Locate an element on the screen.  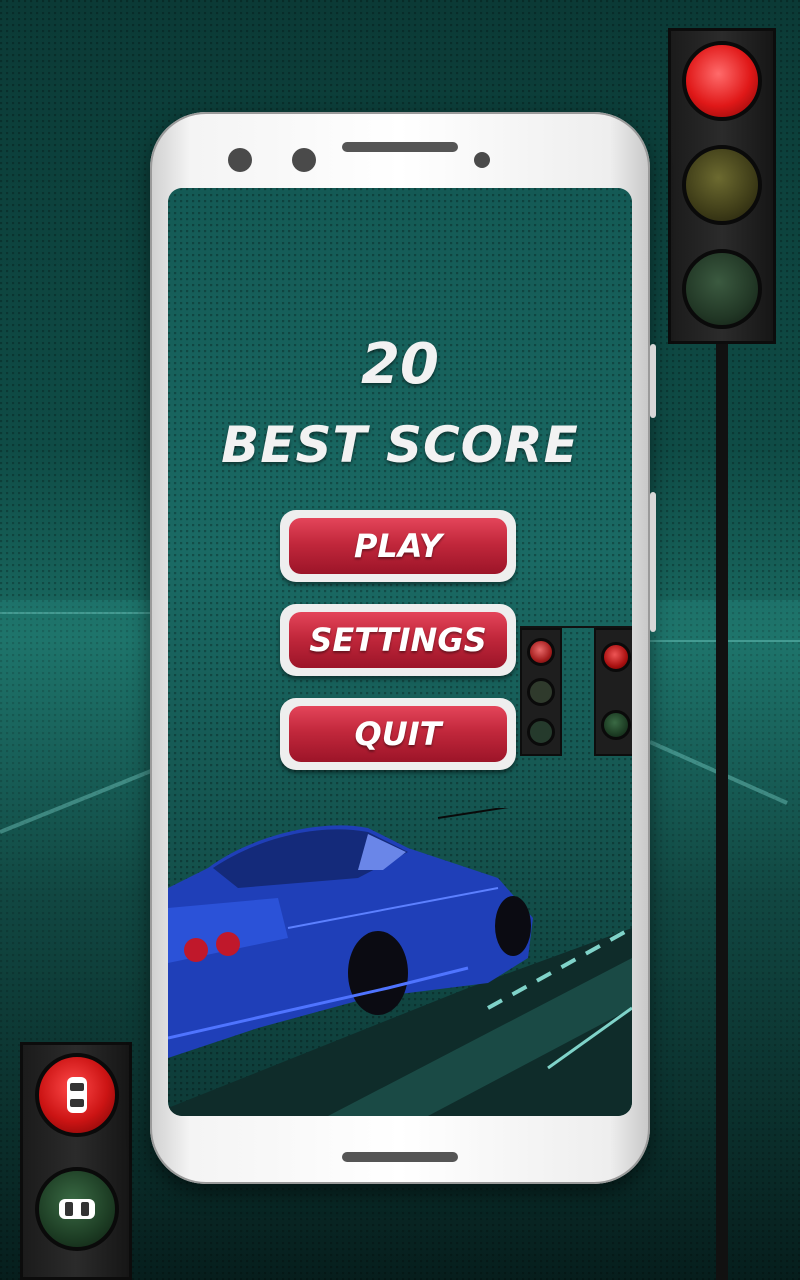
traffic-light-icon is located at coordinates (722, 186).